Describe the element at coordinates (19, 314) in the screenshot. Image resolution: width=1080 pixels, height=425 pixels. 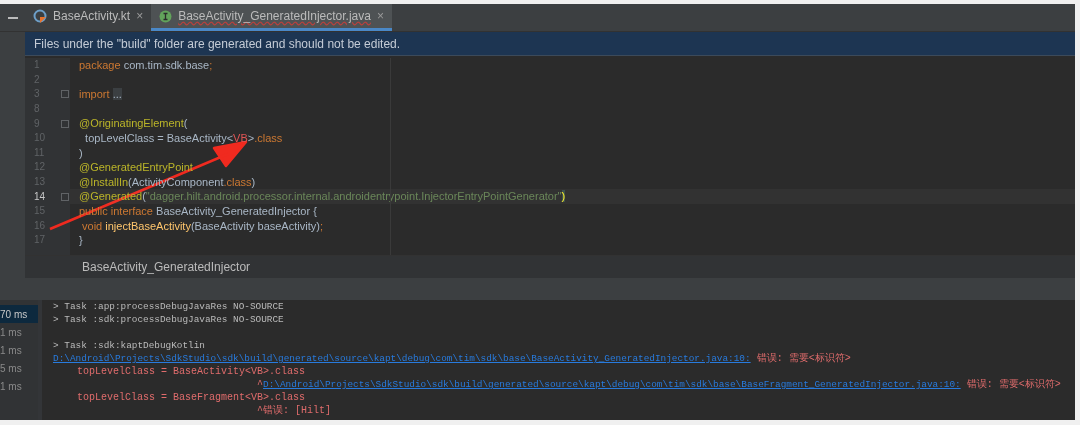
I see `build-time: 70 ms` at that location.